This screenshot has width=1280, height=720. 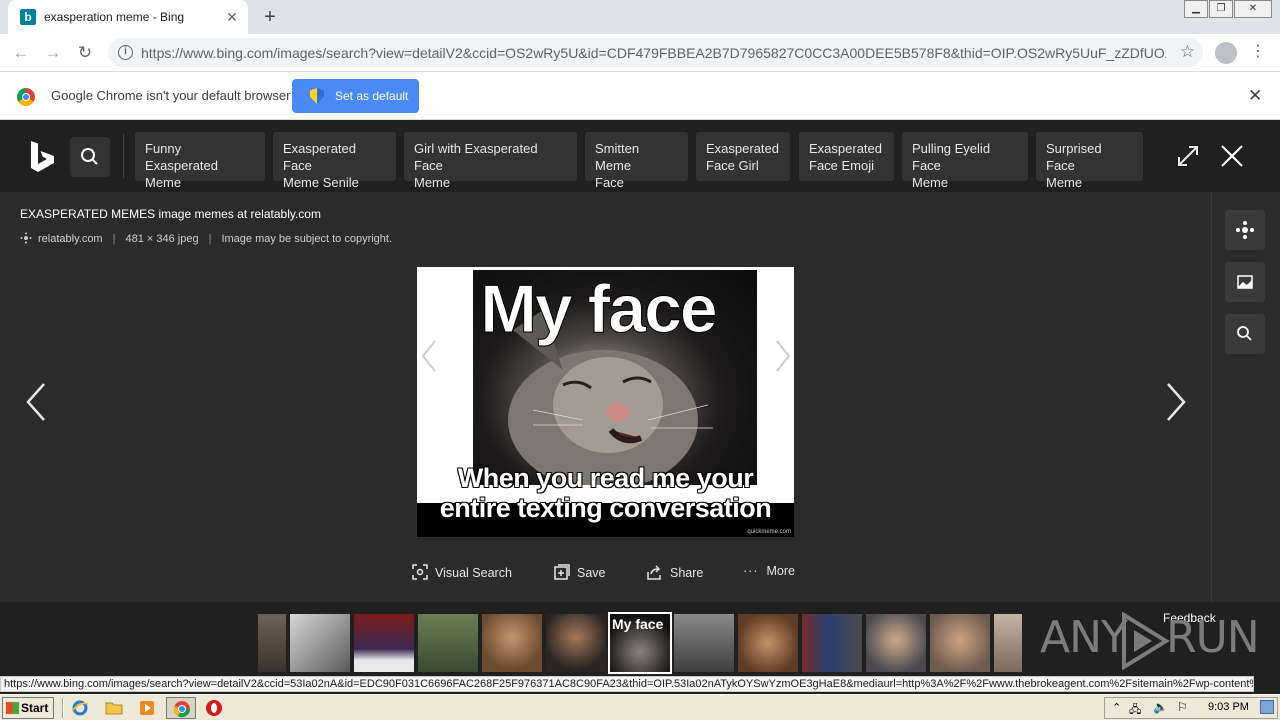 I want to click on show-desktop-icon, so click(x=1267, y=707).